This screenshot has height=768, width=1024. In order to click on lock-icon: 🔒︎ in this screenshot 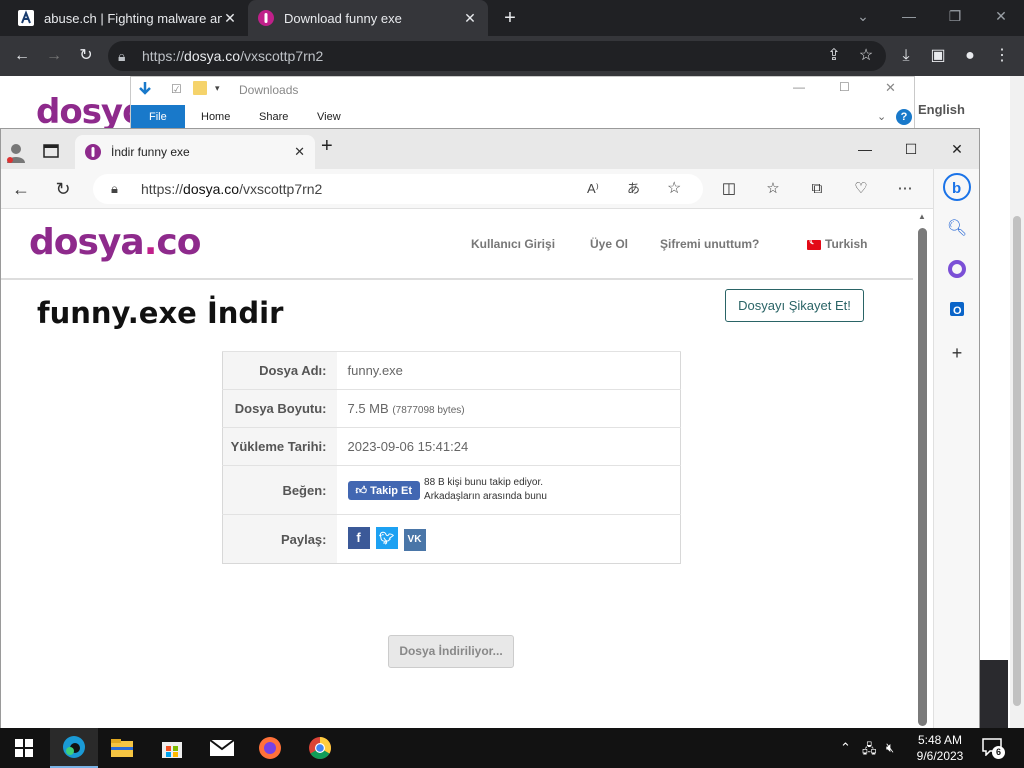, I will do `click(122, 56)`.